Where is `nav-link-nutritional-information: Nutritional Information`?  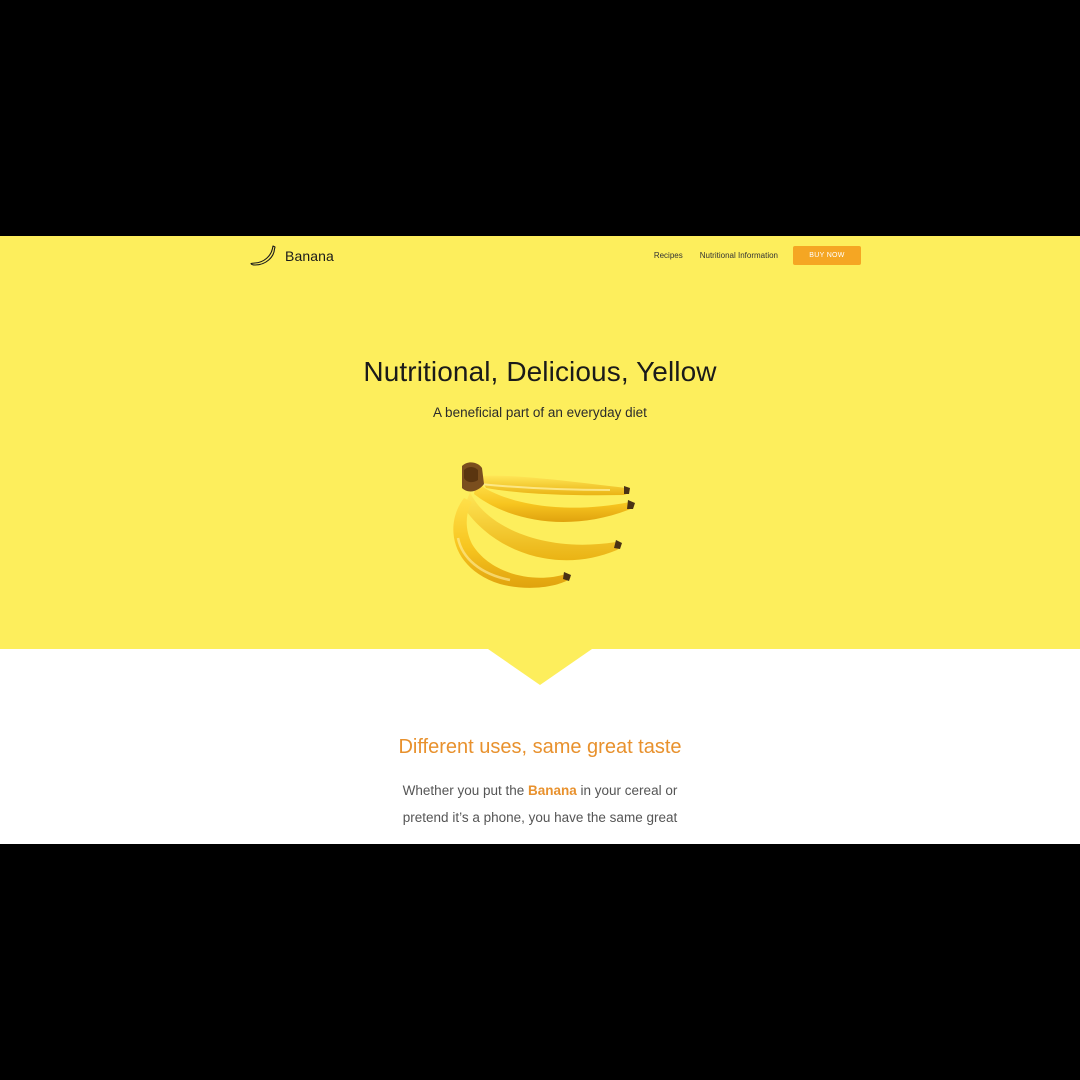
nav-link-nutritional-information: Nutritional Information is located at coordinates (739, 255).